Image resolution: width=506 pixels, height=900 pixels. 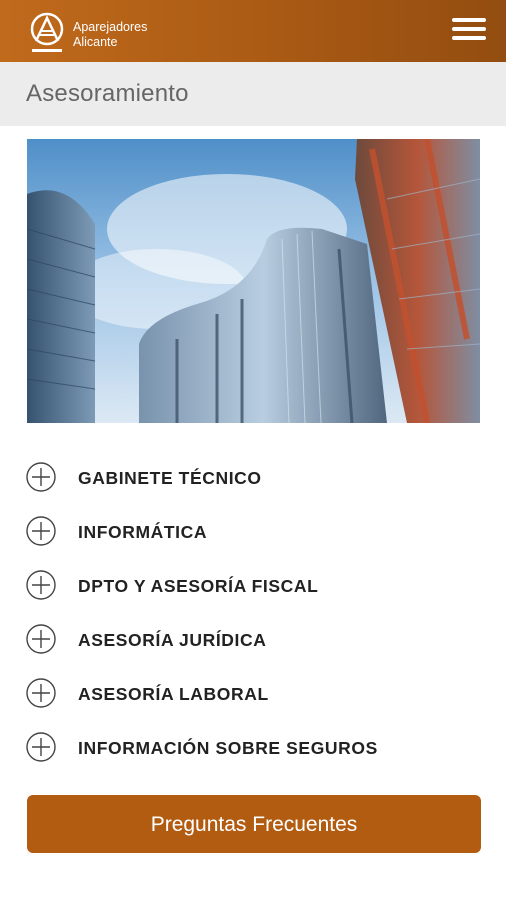 I want to click on app-header: Aparejadores Alicante, so click(x=253, y=31).